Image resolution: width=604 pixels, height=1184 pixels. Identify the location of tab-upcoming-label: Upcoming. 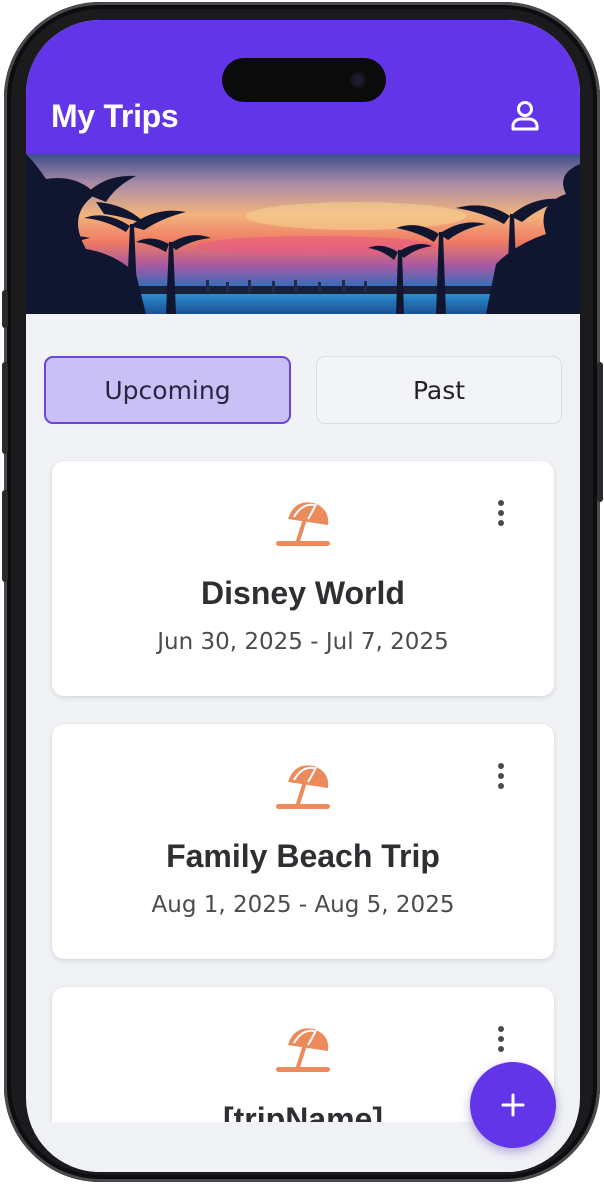
(167, 390).